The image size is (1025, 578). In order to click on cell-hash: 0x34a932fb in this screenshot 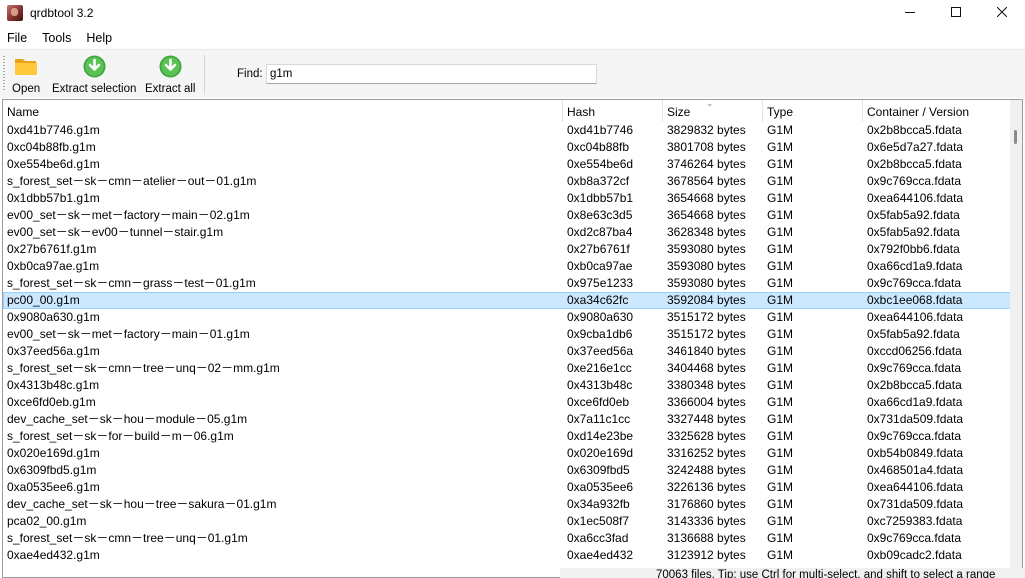, I will do `click(598, 504)`.